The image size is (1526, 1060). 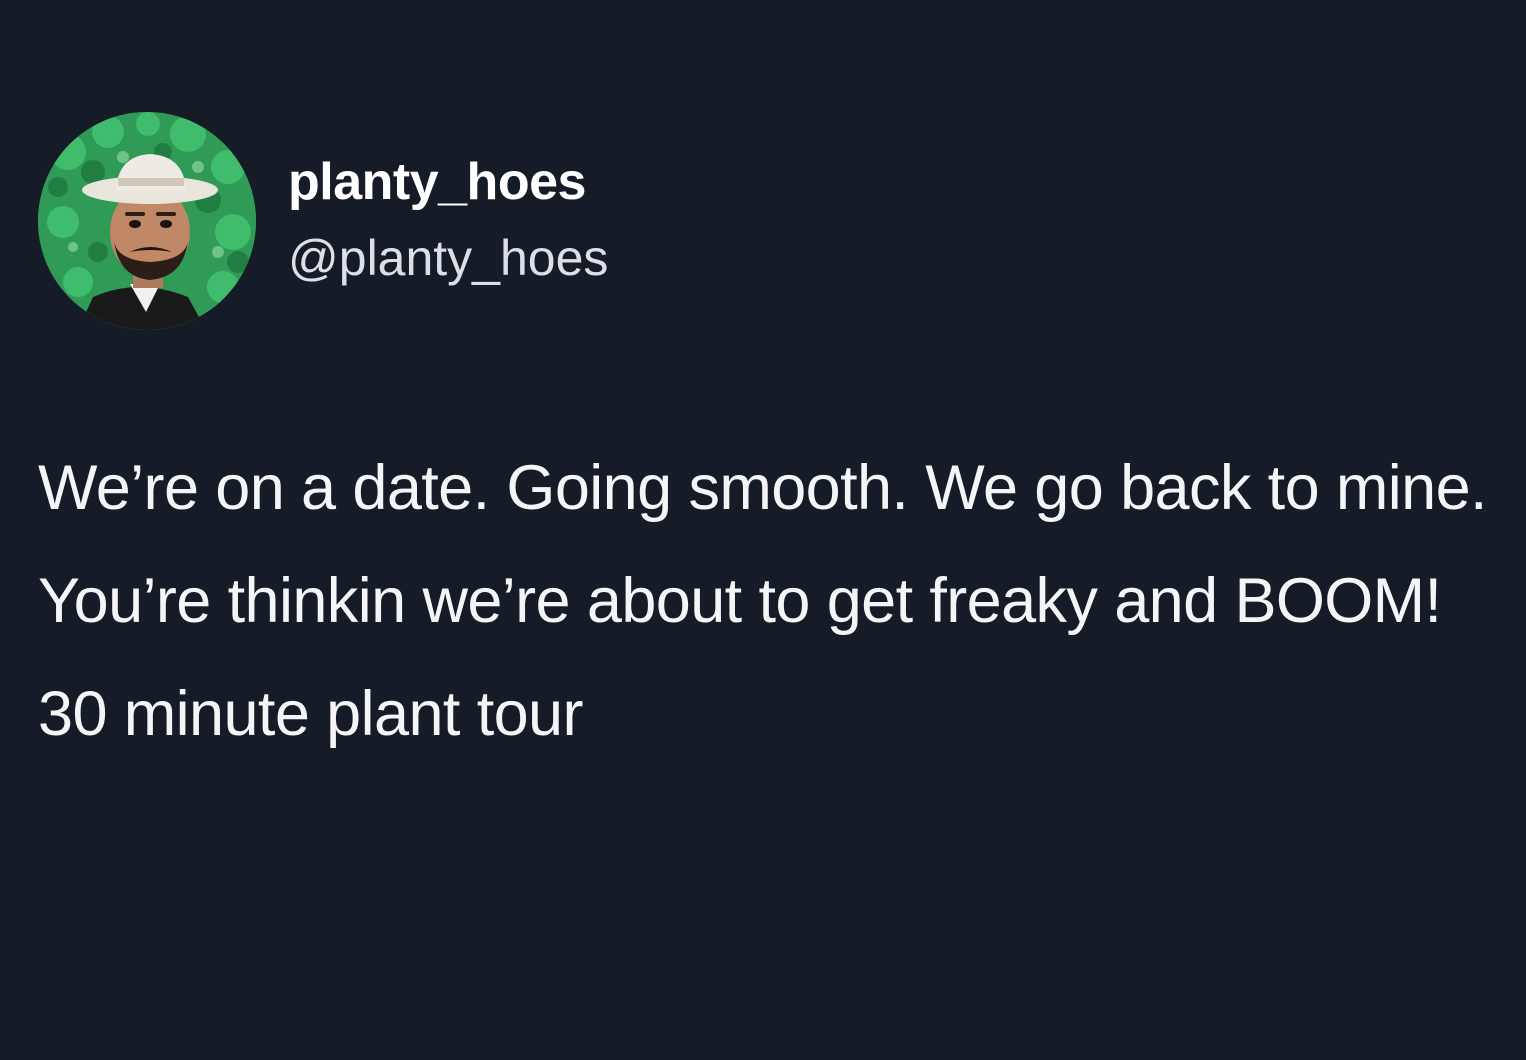 What do you see at coordinates (448, 182) in the screenshot?
I see `display-name: planty_hoes` at bounding box center [448, 182].